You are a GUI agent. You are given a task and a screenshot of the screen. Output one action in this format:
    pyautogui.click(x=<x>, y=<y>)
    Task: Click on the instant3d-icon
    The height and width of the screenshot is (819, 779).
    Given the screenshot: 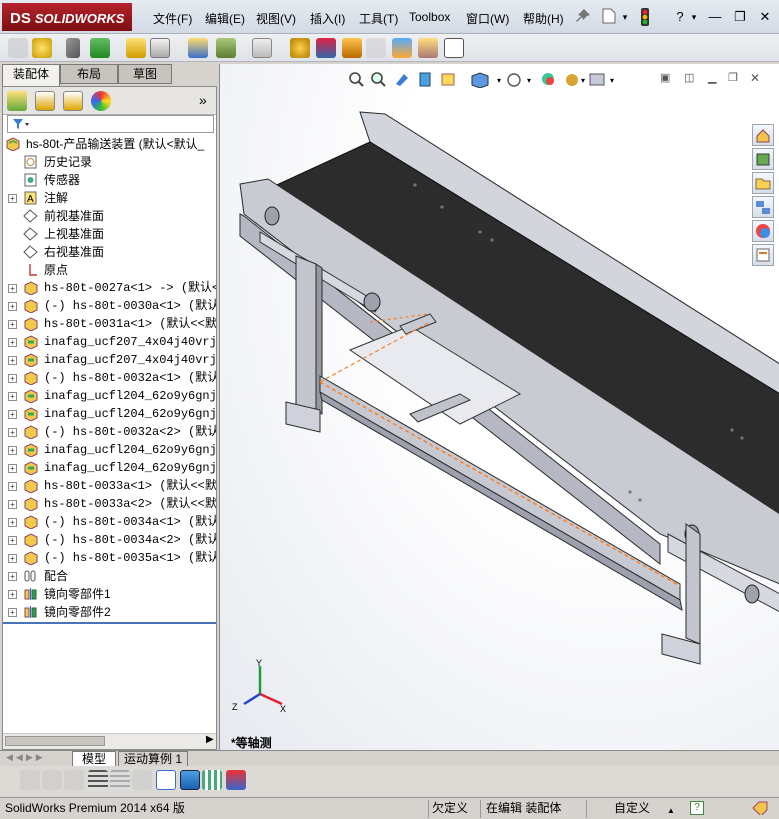 What is the action you would take?
    pyautogui.click(x=454, y=48)
    